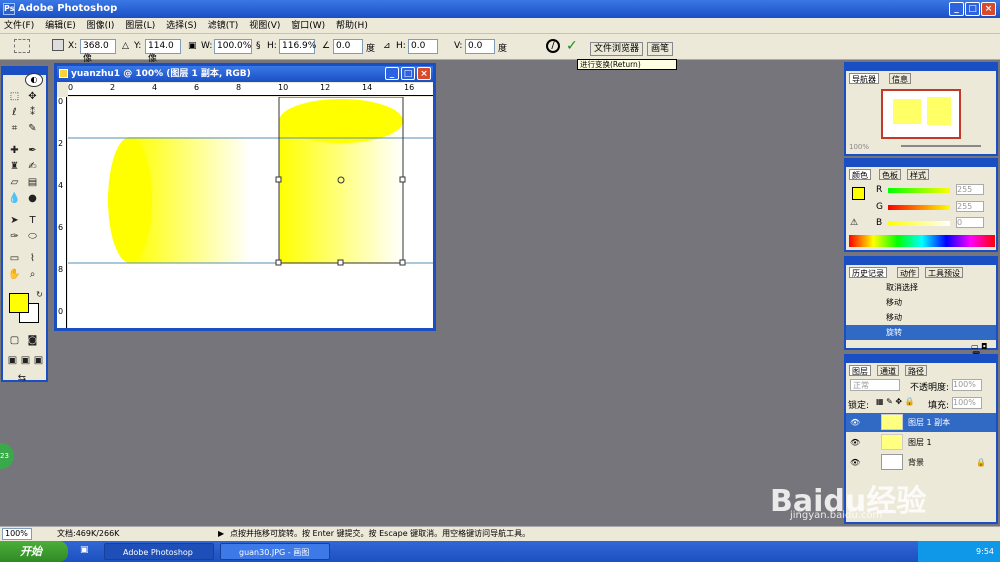 Image resolution: width=1000 pixels, height=562 pixels. I want to click on hand-icon: ✋, so click(14, 274).